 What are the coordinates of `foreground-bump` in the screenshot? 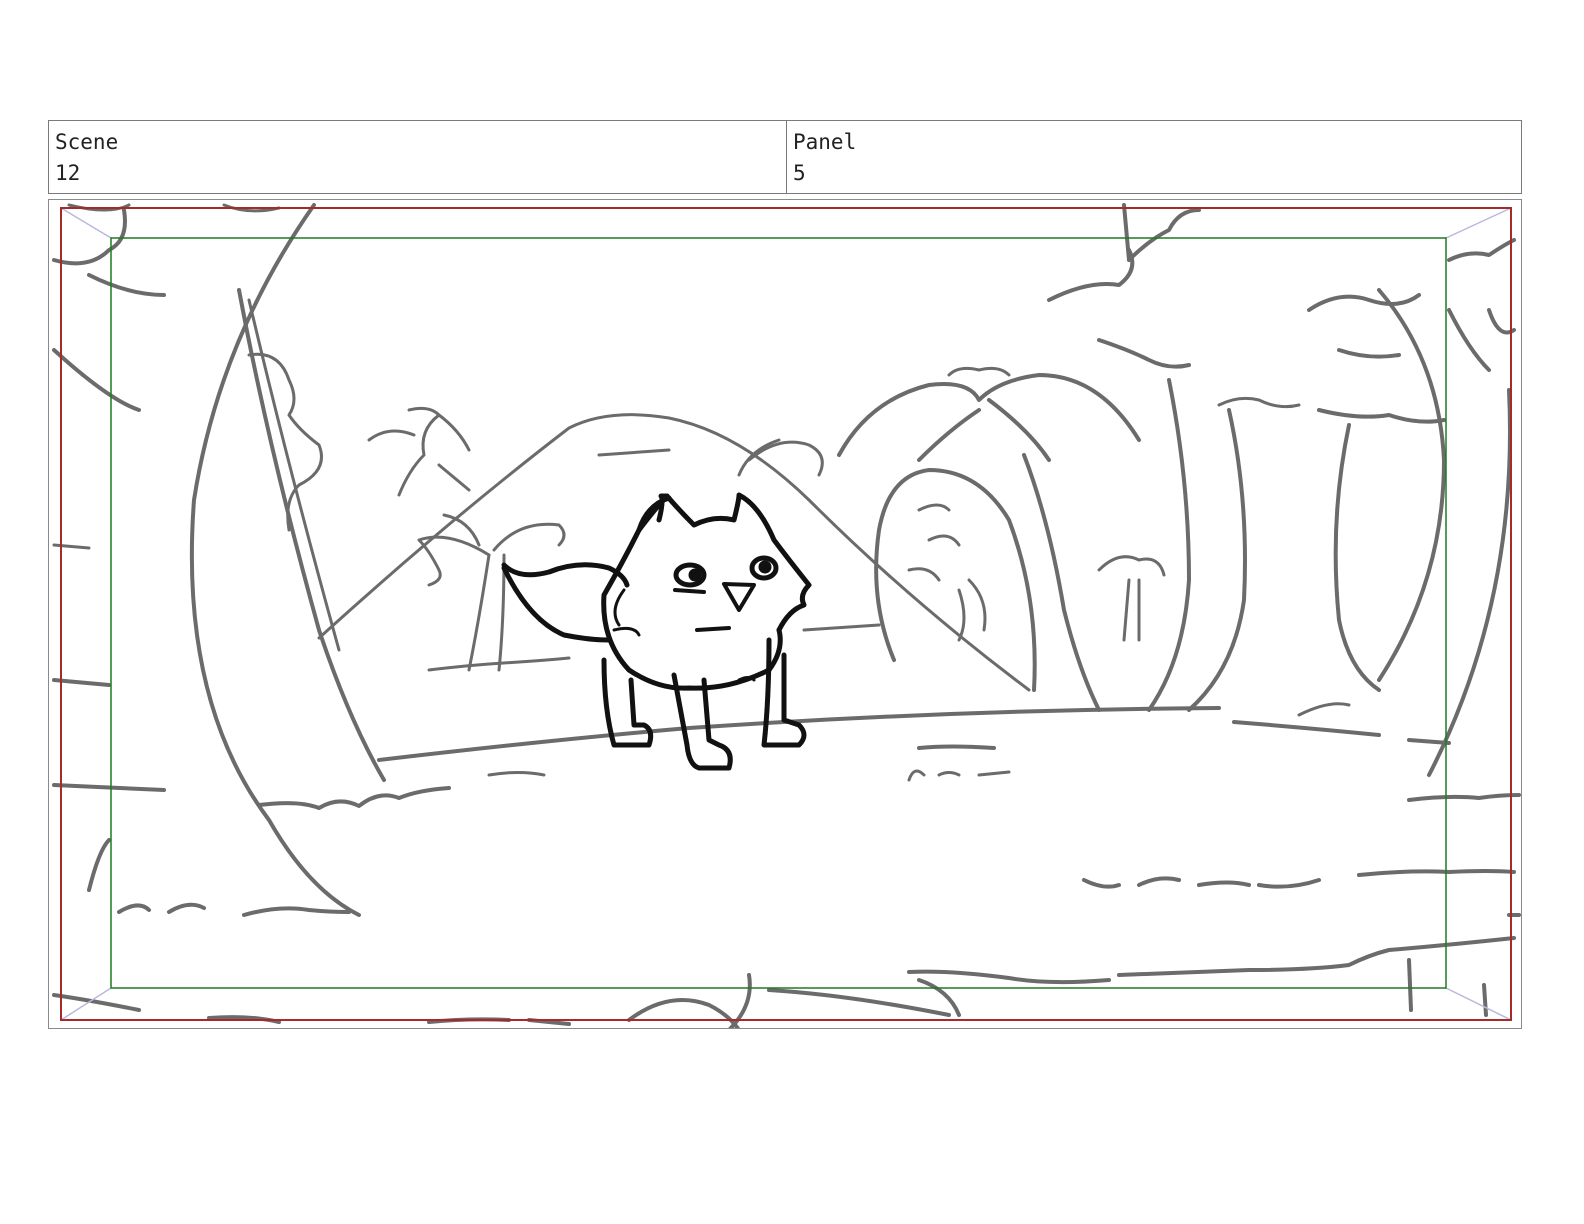 It's located at (684, 1013).